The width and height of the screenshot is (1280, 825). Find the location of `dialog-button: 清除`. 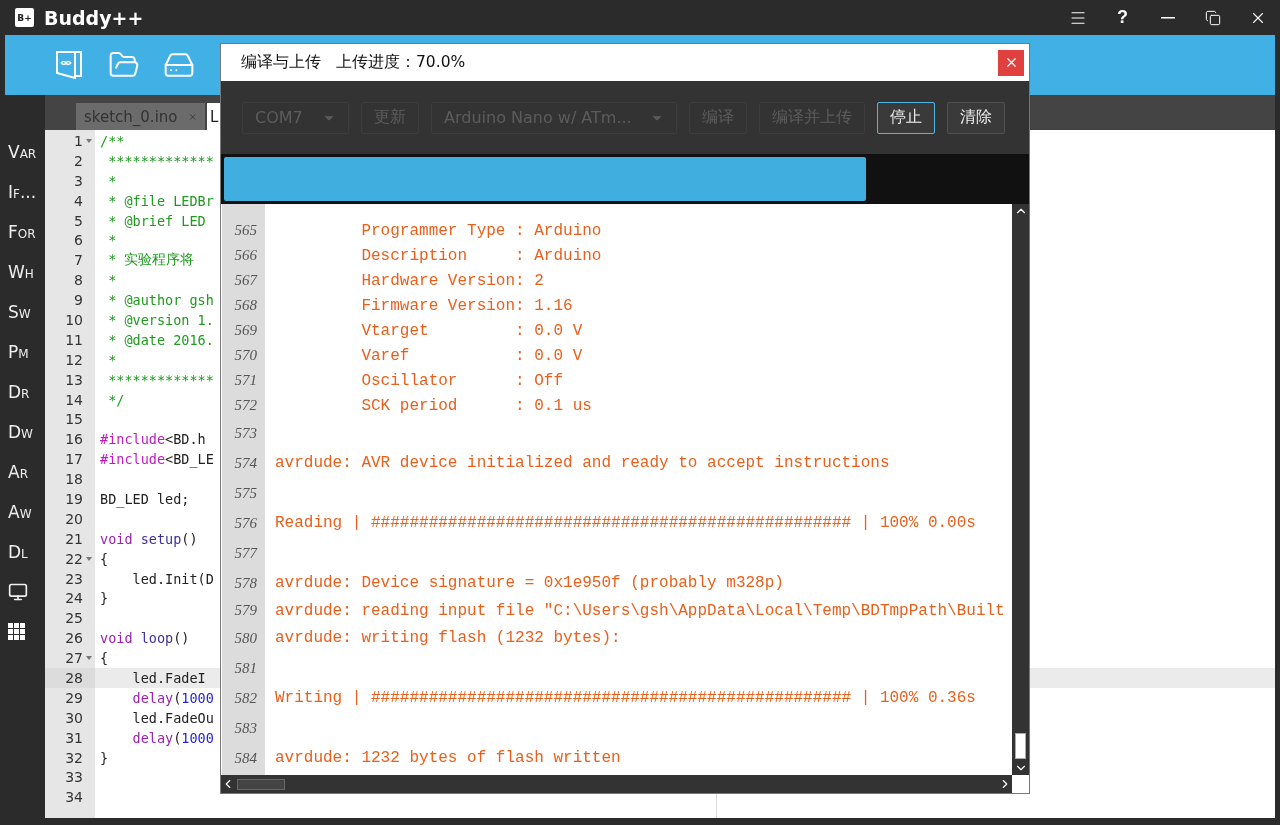

dialog-button: 清除 is located at coordinates (976, 117).